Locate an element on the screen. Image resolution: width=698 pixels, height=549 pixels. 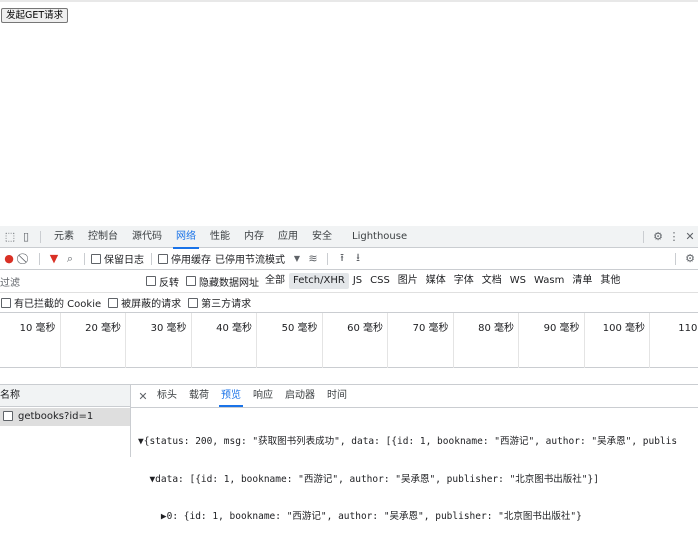
filter-type-js: JS is located at coordinates (357, 281).